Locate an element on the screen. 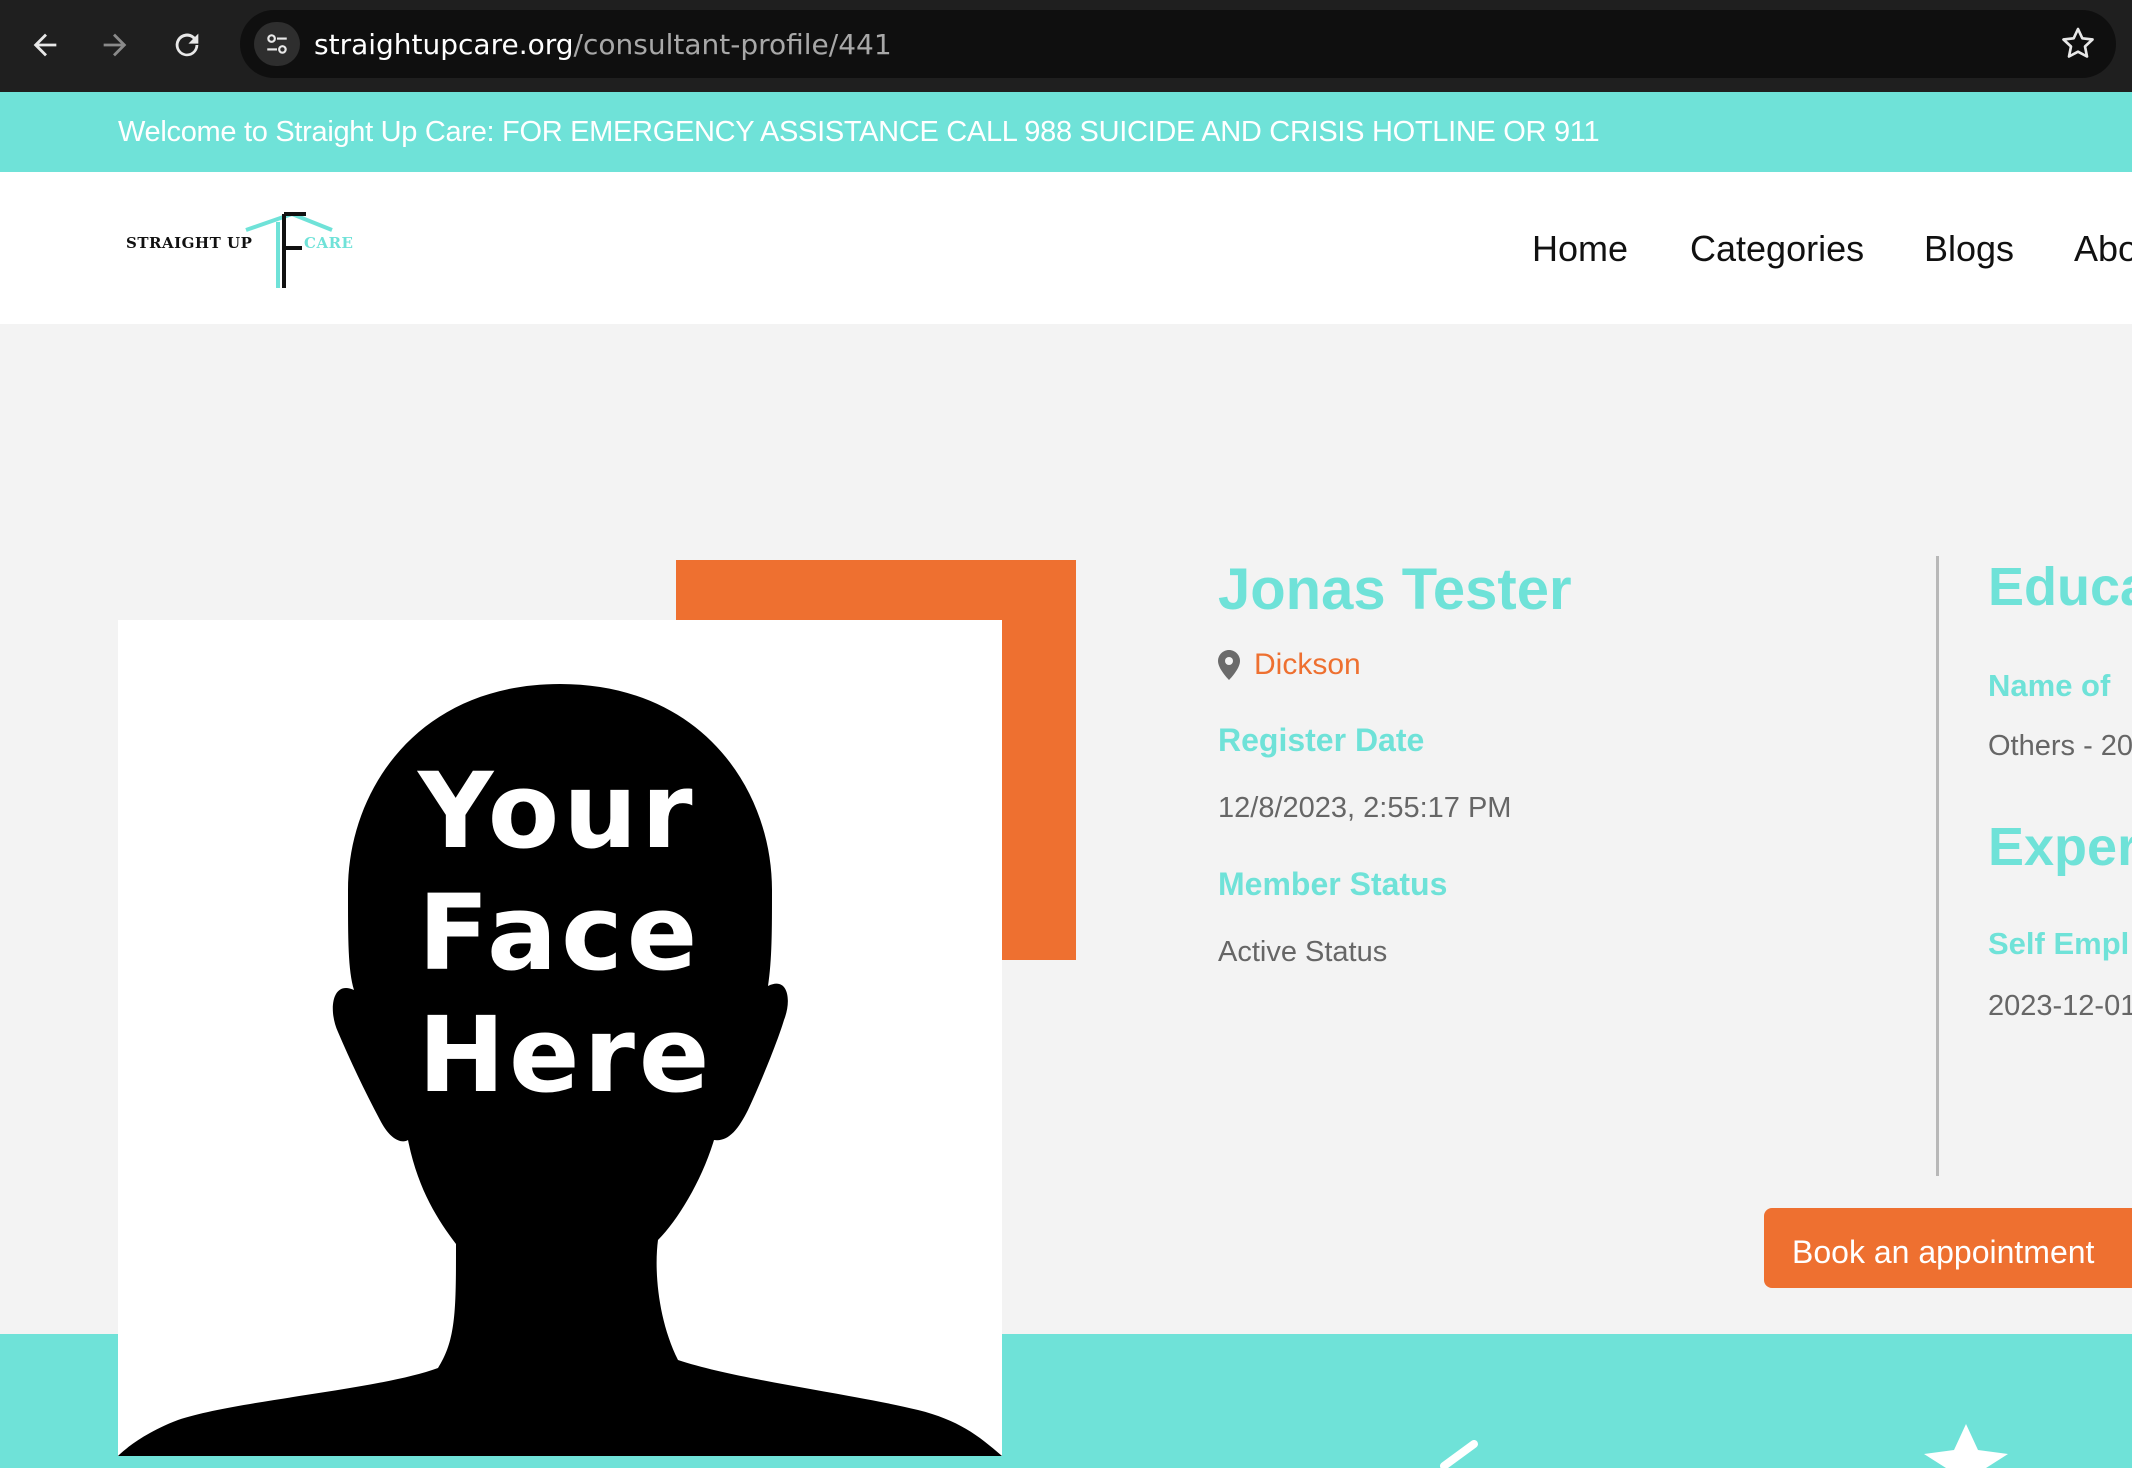 This screenshot has height=1468, width=2132. register-date-label: Register Date is located at coordinates (1321, 740).